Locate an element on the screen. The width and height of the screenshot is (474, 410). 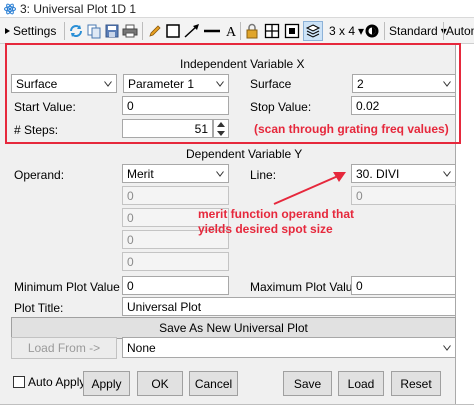
rectangle-tool-button is located at coordinates (173, 31).